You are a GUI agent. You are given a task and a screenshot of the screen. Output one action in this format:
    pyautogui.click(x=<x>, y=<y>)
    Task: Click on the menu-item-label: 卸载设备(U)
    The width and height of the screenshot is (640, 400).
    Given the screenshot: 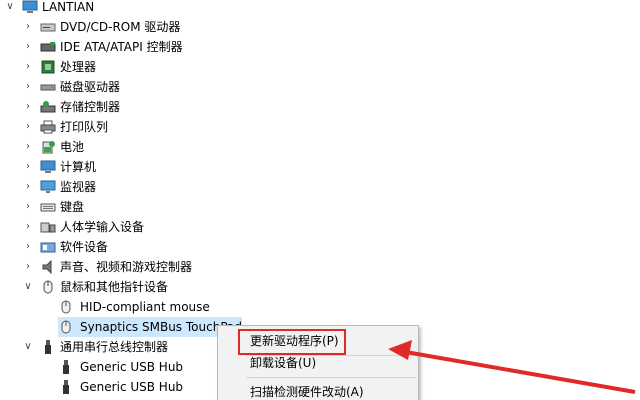 What is the action you would take?
    pyautogui.click(x=283, y=363)
    